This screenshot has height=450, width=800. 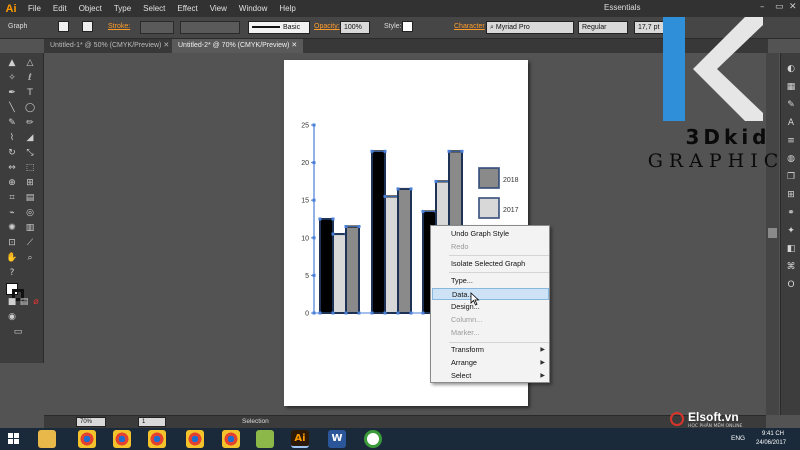 What do you see at coordinates (300, 439) in the screenshot?
I see `illustrator-taskbar-icon: Ai` at bounding box center [300, 439].